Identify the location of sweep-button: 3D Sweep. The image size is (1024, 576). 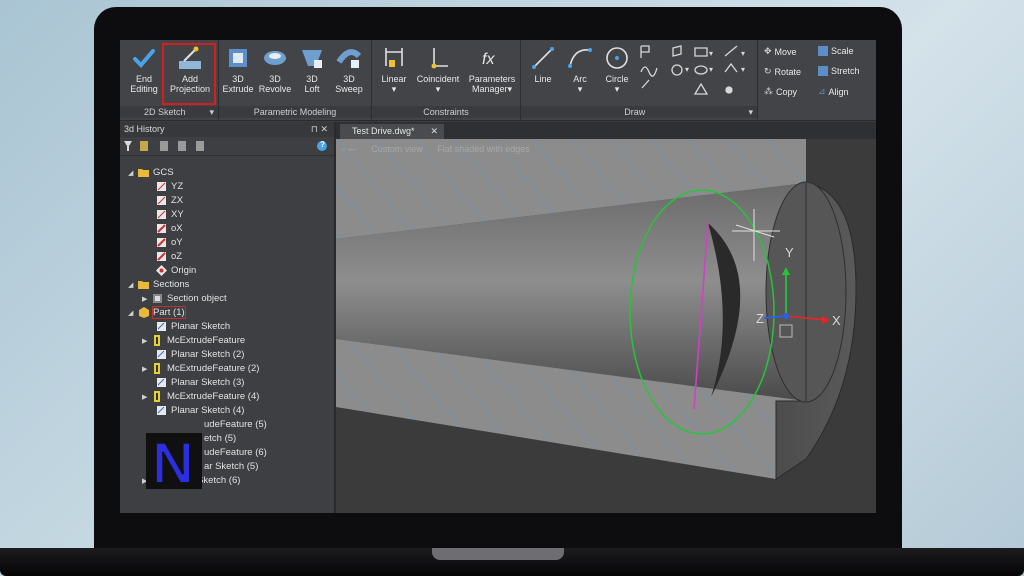
(349, 69).